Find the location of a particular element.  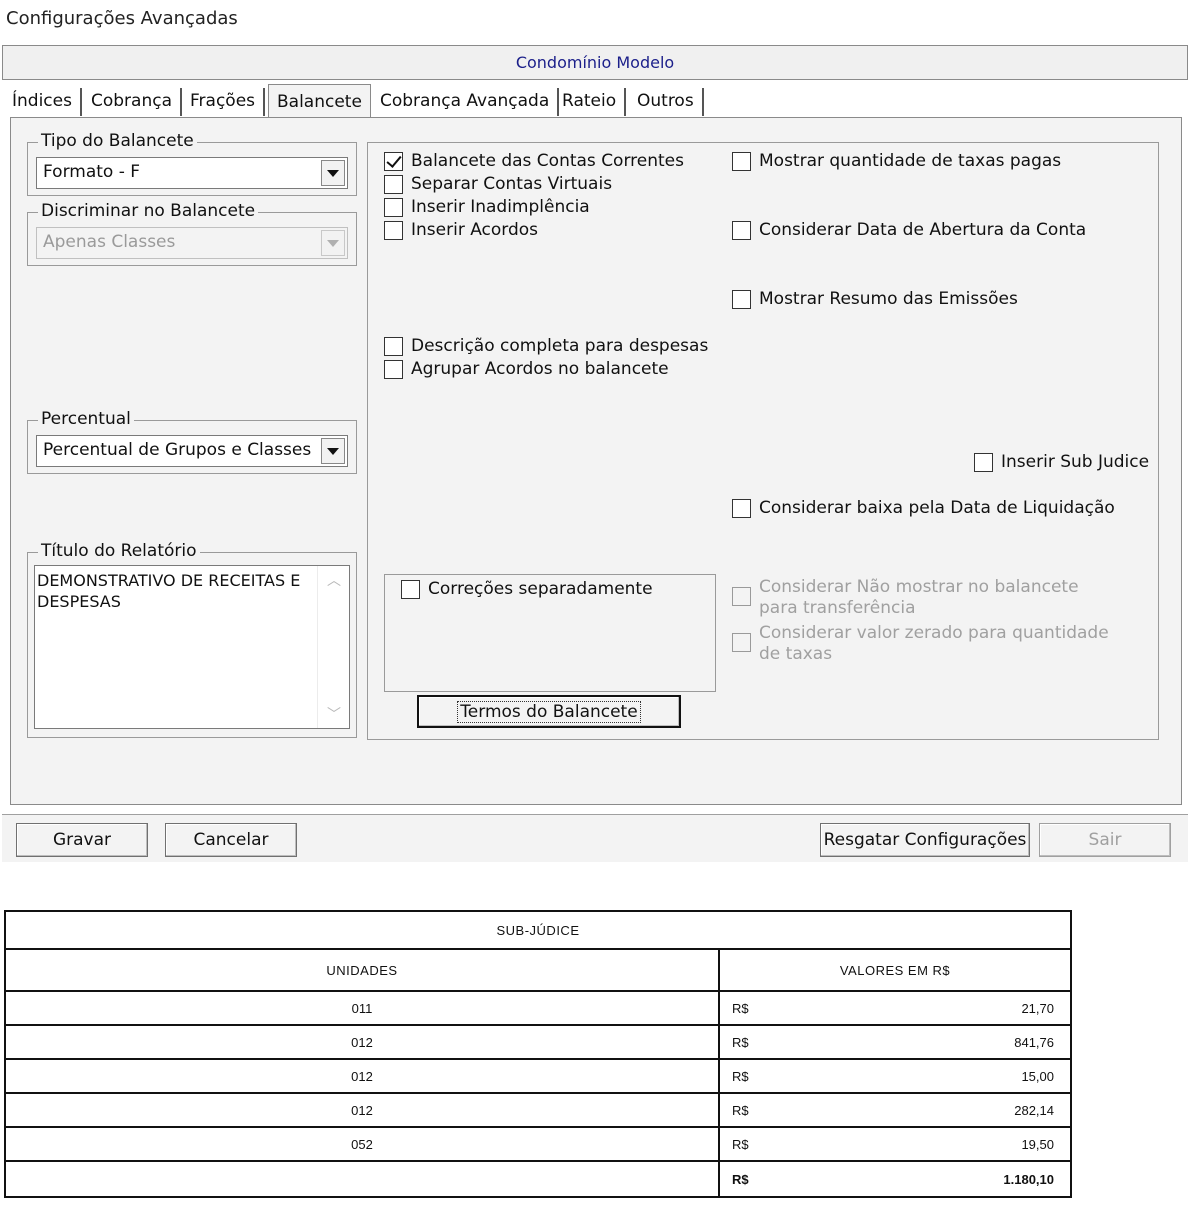

percentual-value: Percentual de Grupos e Classes is located at coordinates (177, 450).